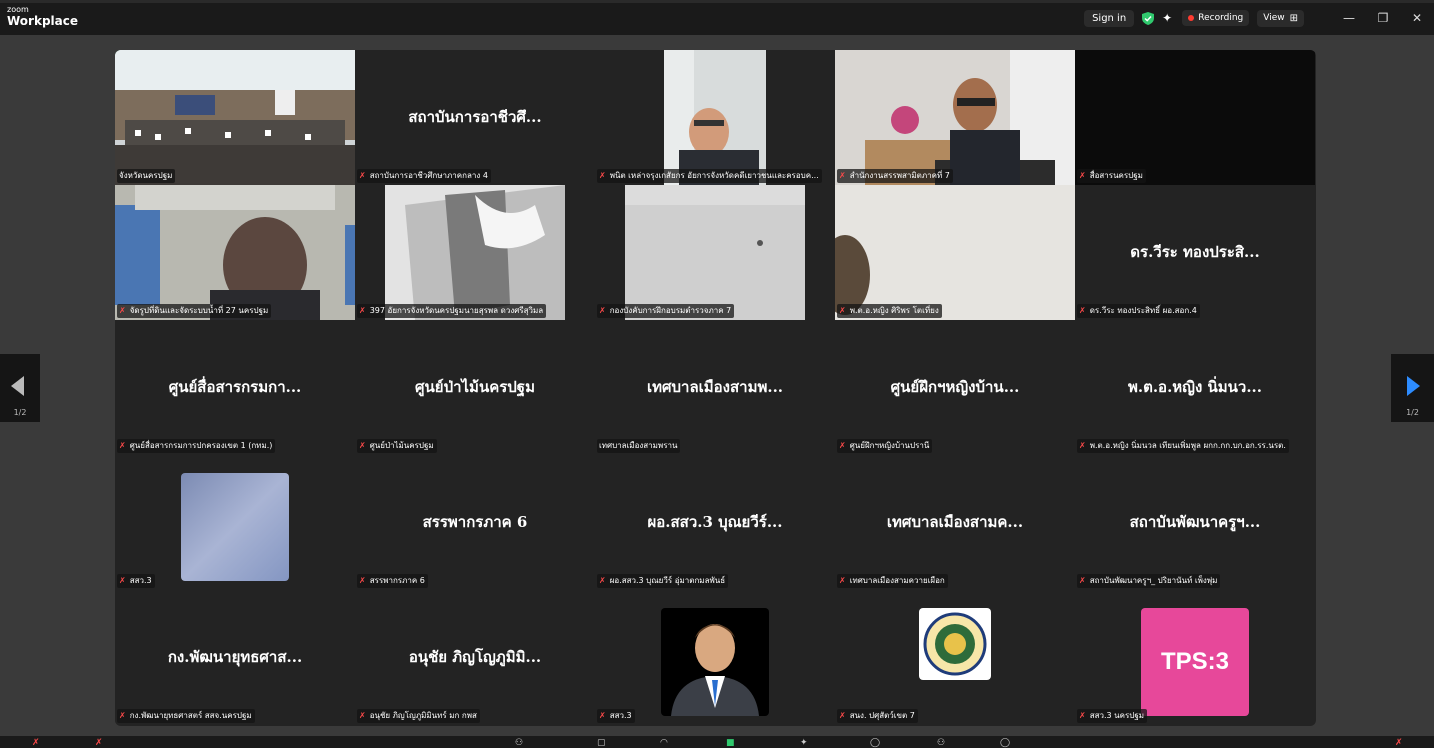 This screenshot has width=1434, height=748. I want to click on leave-icon: ✗, so click(1399, 743).